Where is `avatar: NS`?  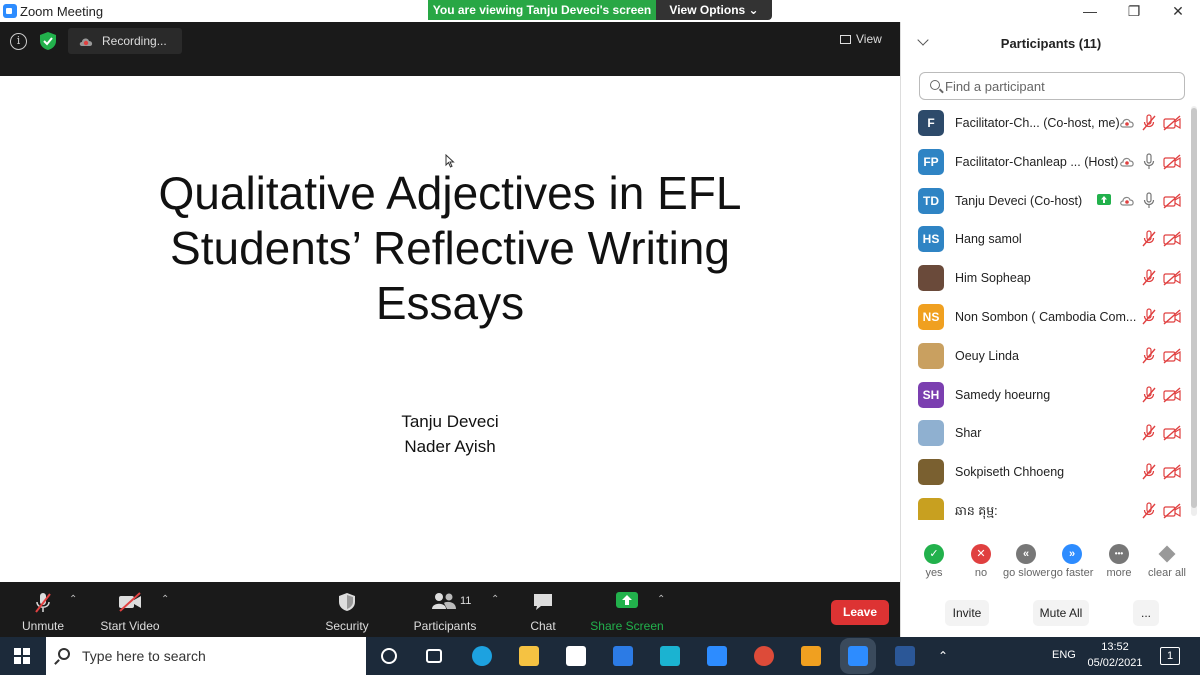 avatar: NS is located at coordinates (931, 317).